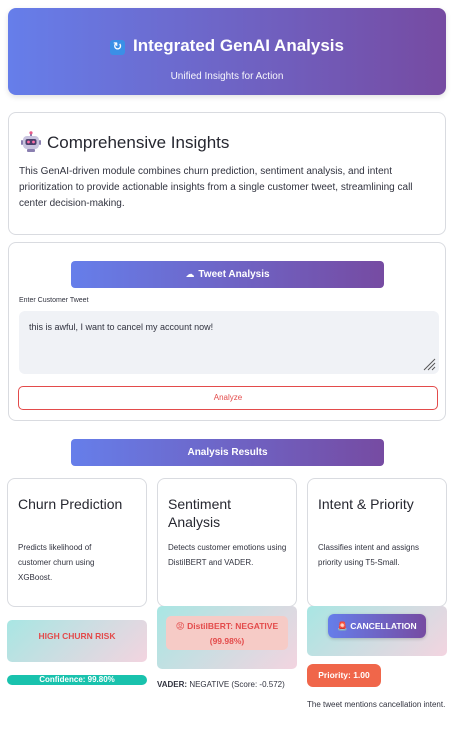 This screenshot has width=452, height=737. I want to click on analysis-results-header: Analysis Results, so click(227, 452).